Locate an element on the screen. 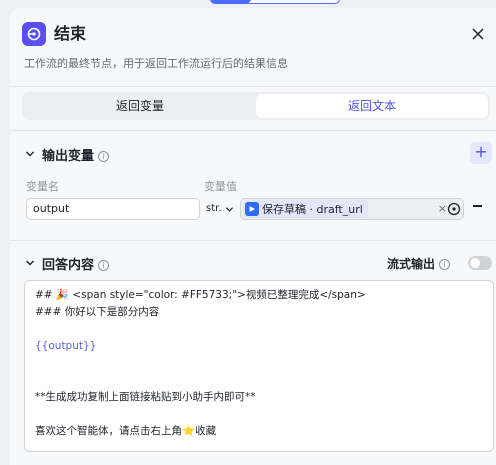 Image resolution: width=496 pixels, height=465 pixels. column-header-name: 变量名 is located at coordinates (42, 186).